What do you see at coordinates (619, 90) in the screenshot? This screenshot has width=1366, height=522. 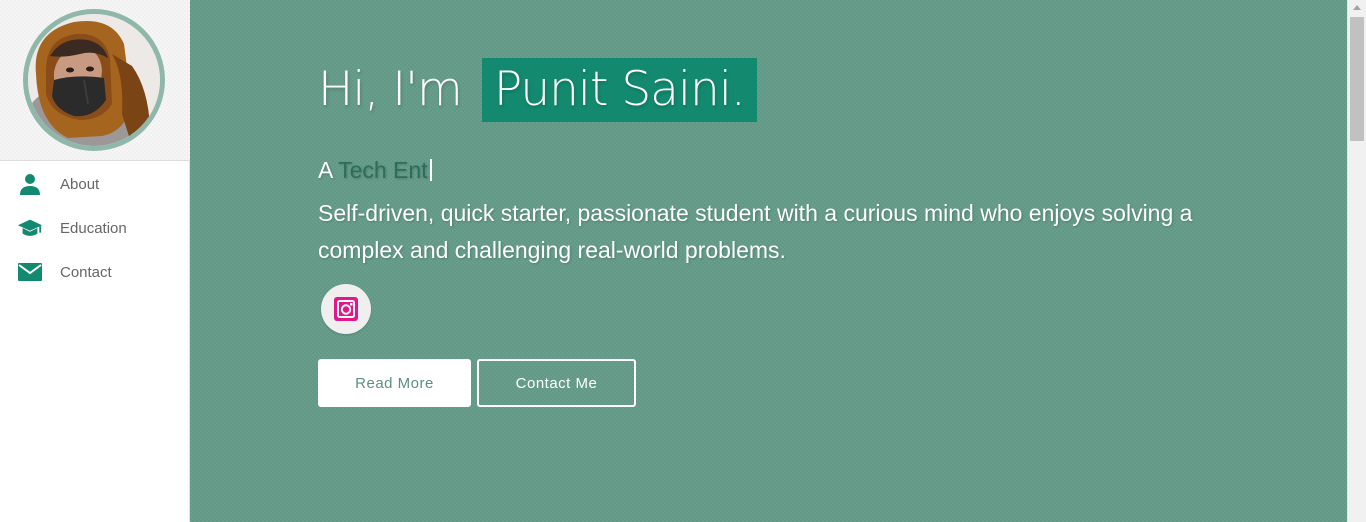 I see `hero-name: Punit Saini.` at bounding box center [619, 90].